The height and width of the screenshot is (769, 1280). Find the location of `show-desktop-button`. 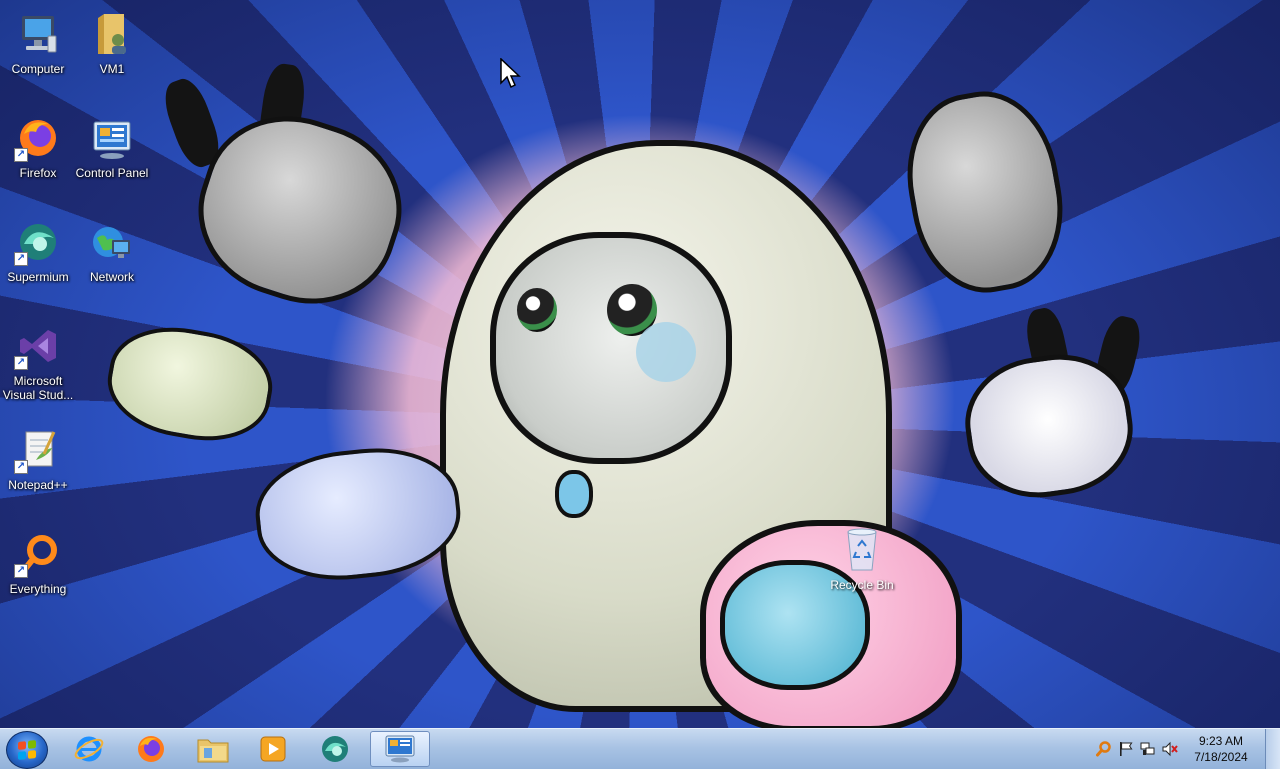

show-desktop-button is located at coordinates (1272, 749).